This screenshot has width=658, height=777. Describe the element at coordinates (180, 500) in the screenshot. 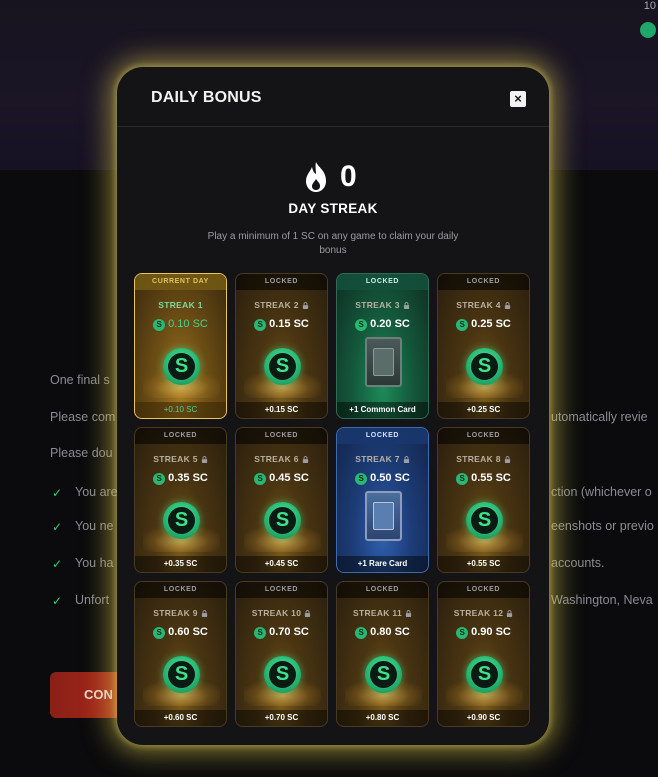

I see `streak-card-5: LOCKED STREAK 5 S 0.35 SC S +0.35 SC` at that location.